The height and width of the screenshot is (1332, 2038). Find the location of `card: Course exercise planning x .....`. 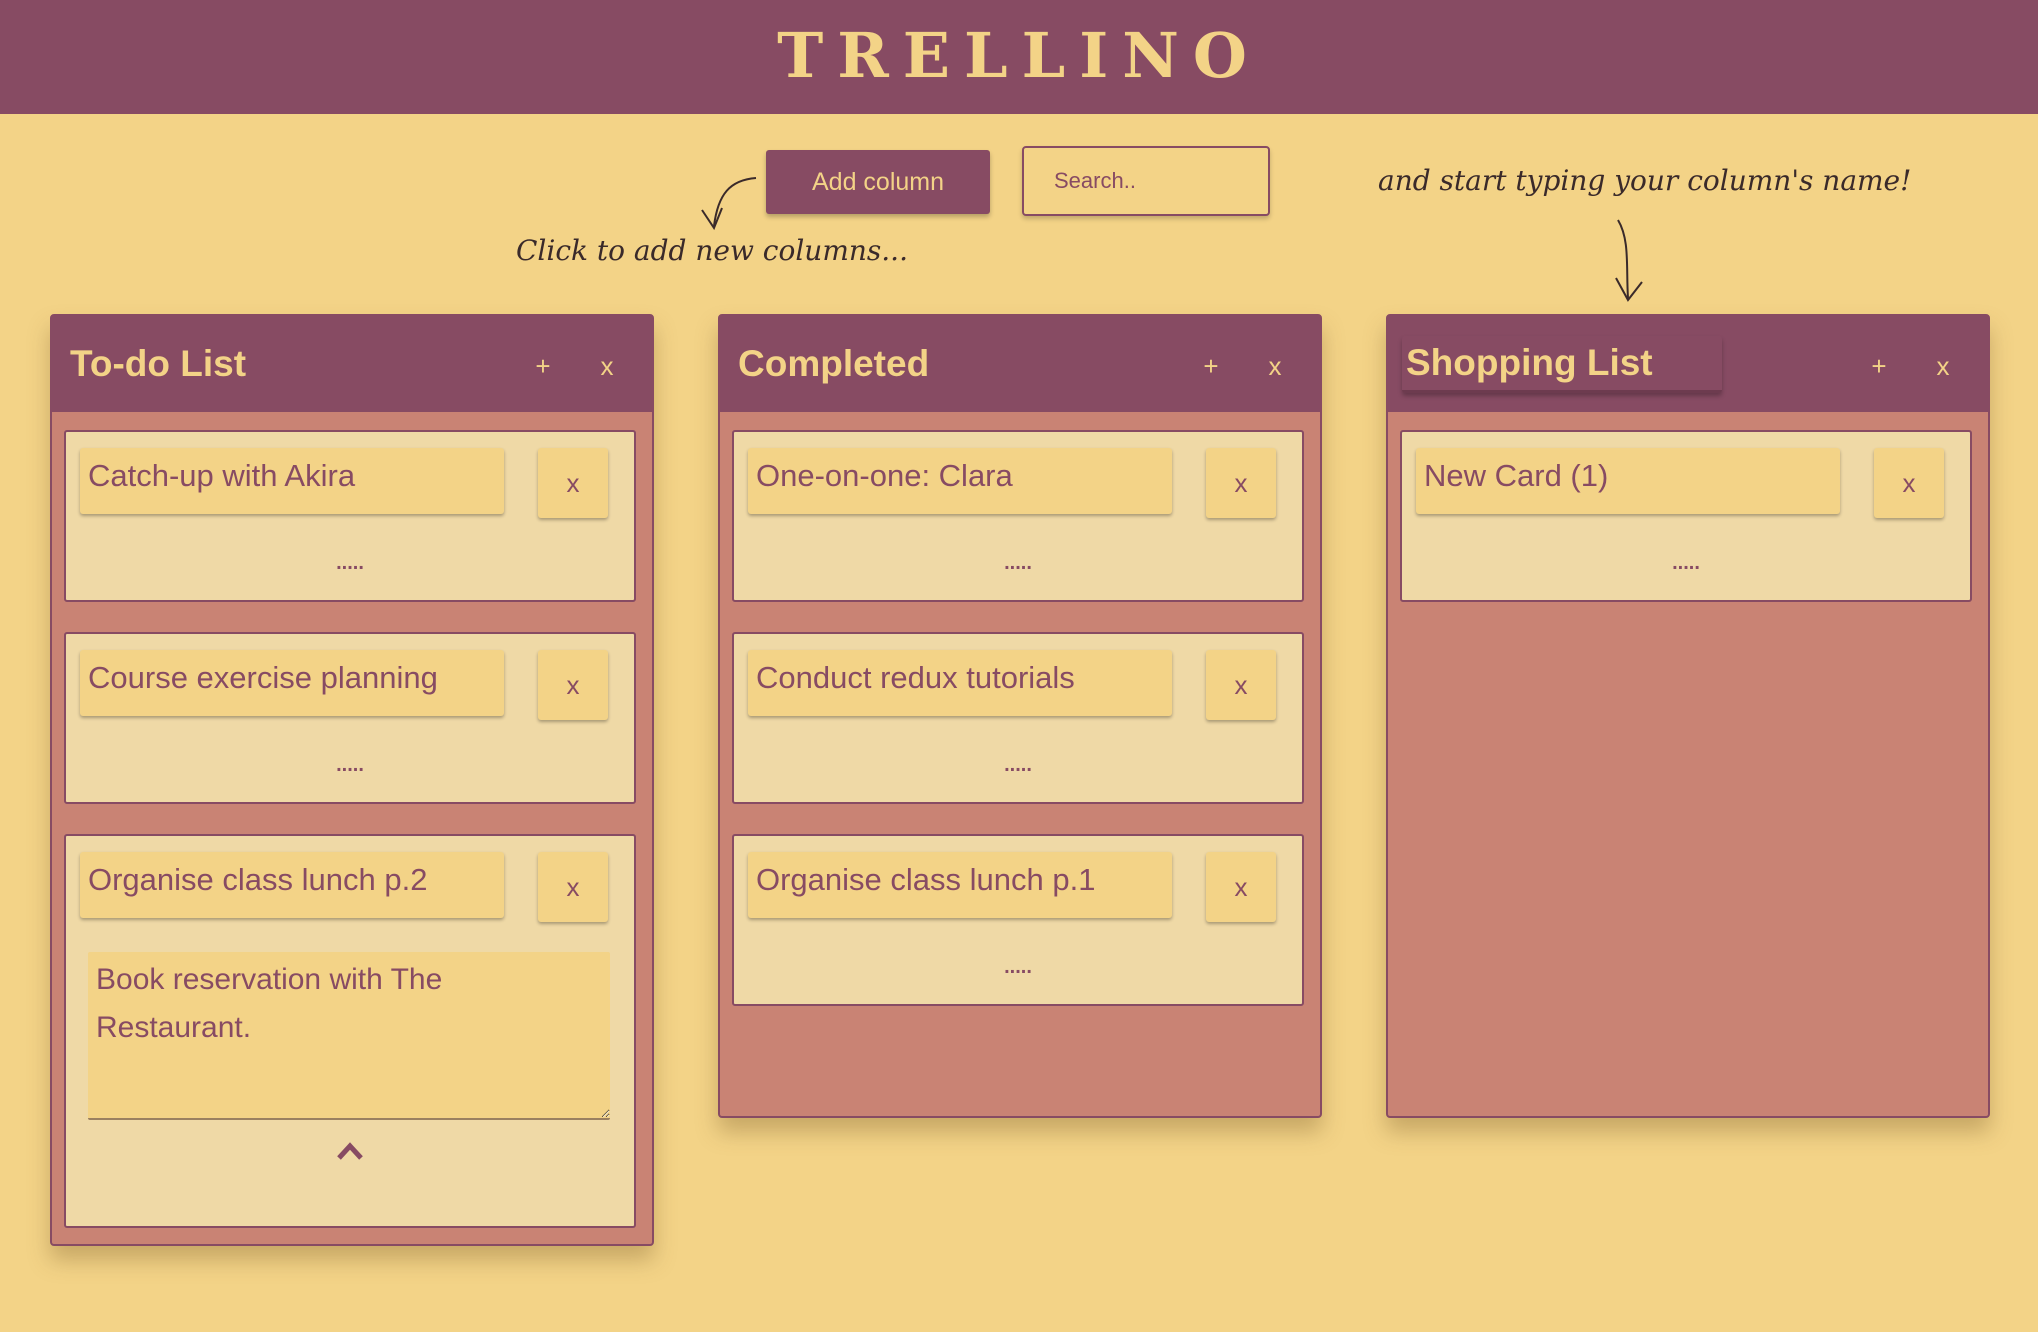

card: Course exercise planning x ..... is located at coordinates (350, 718).